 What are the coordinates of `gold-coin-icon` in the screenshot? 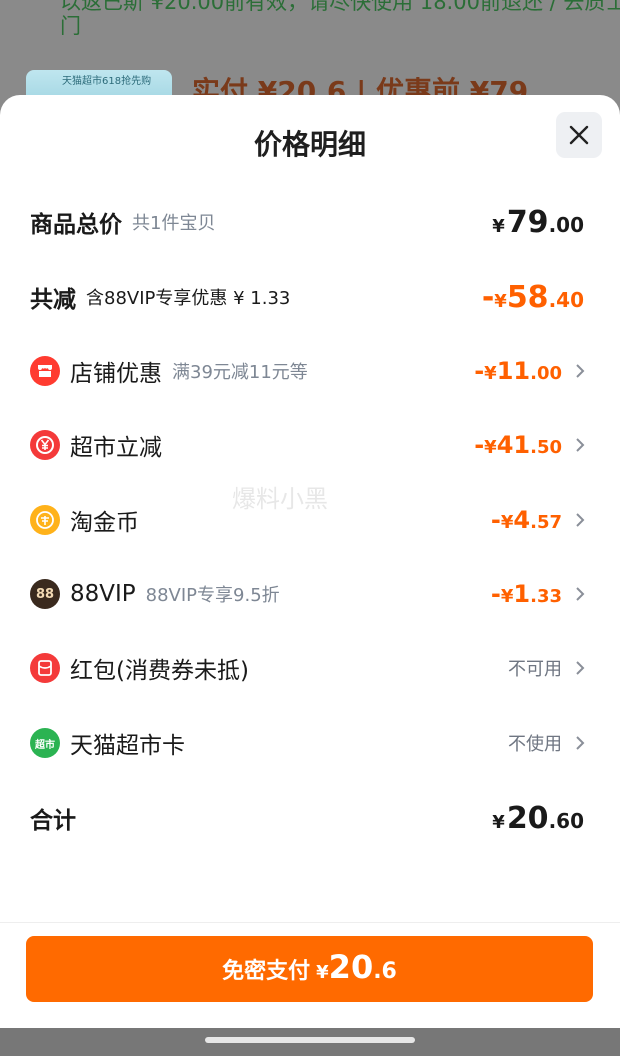 It's located at (45, 520).